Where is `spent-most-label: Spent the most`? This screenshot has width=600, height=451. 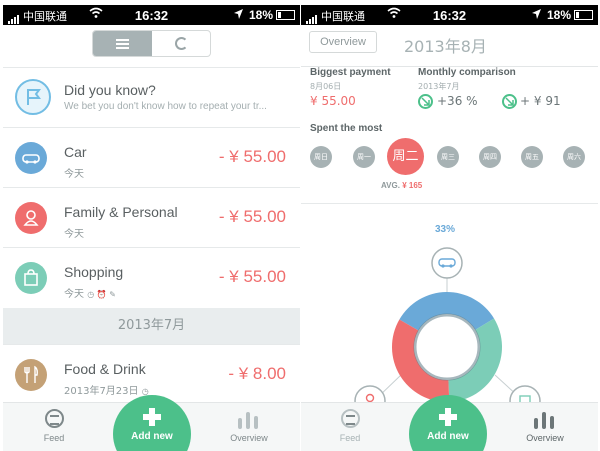
spent-most-label: Spent the most is located at coordinates (346, 128).